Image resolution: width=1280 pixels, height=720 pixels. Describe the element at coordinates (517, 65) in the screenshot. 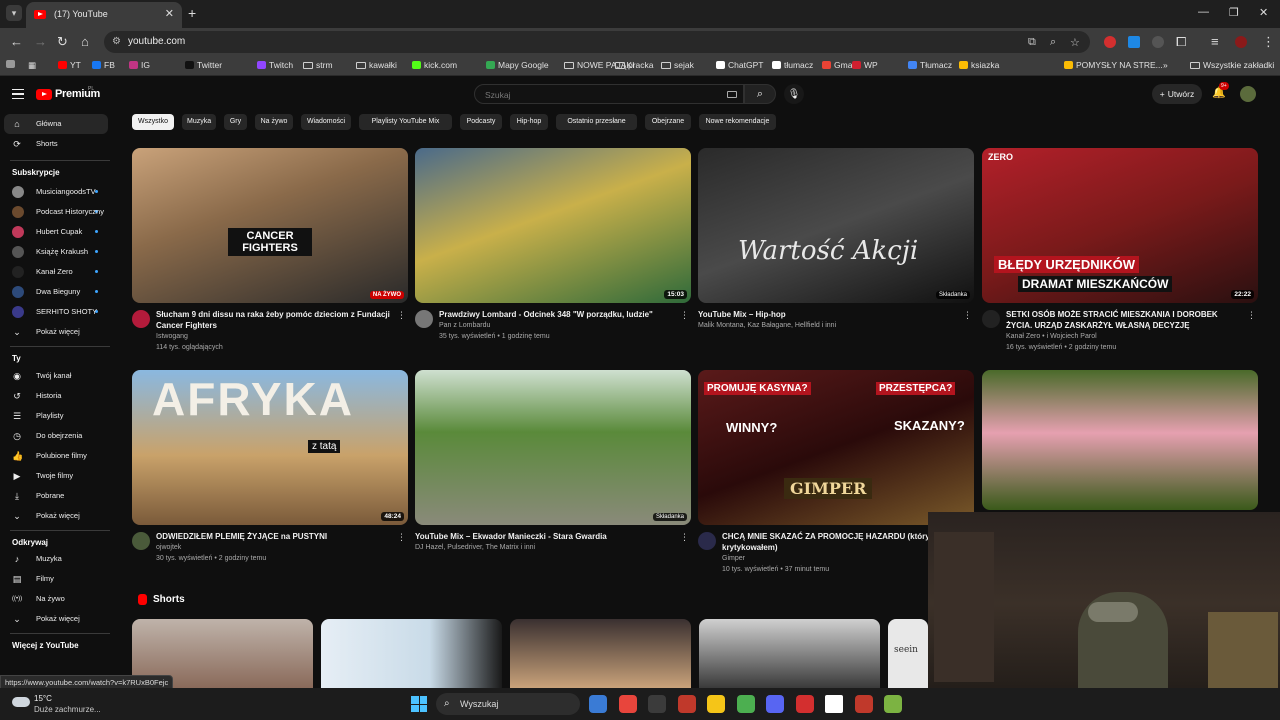

I see `bookmark-item: Mapy Google` at that location.